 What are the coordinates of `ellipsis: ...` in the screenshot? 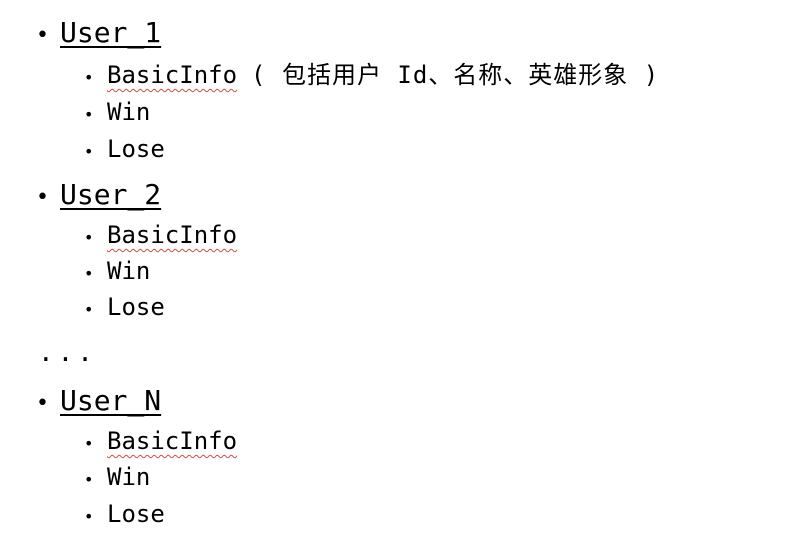 It's located at (67, 353).